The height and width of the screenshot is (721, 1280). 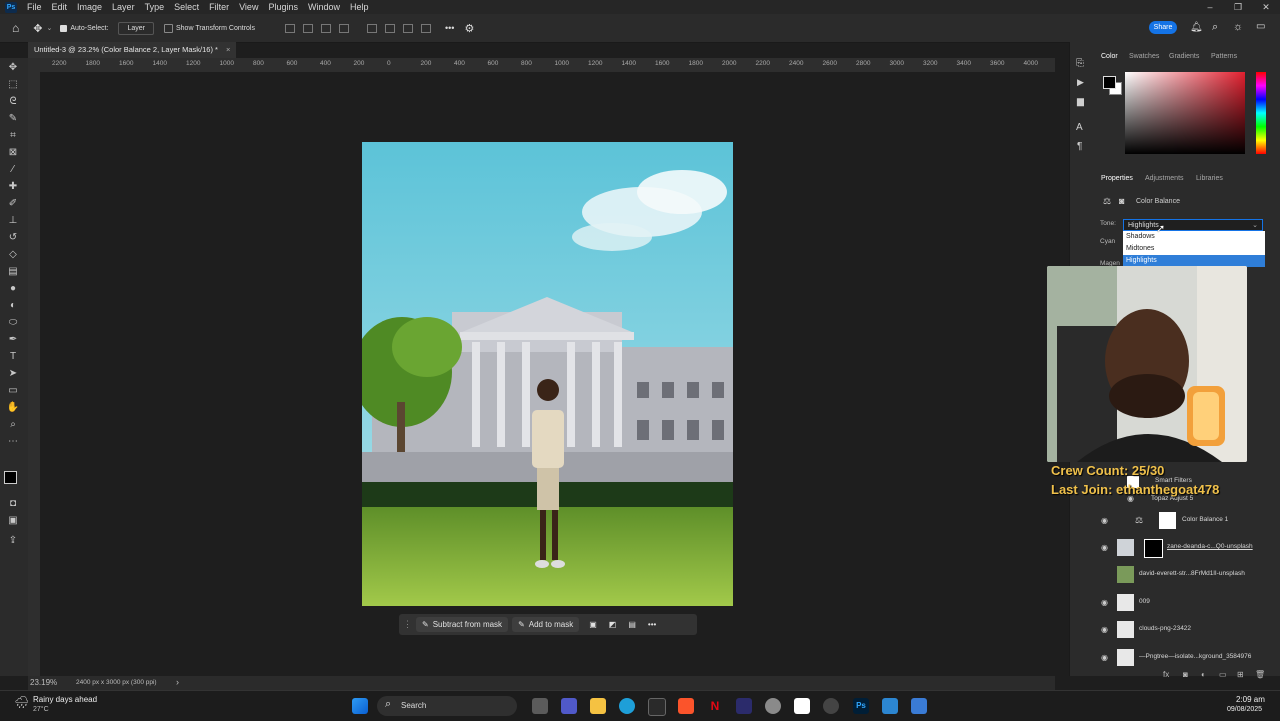 I want to click on menu-type: Type, so click(x=156, y=7).